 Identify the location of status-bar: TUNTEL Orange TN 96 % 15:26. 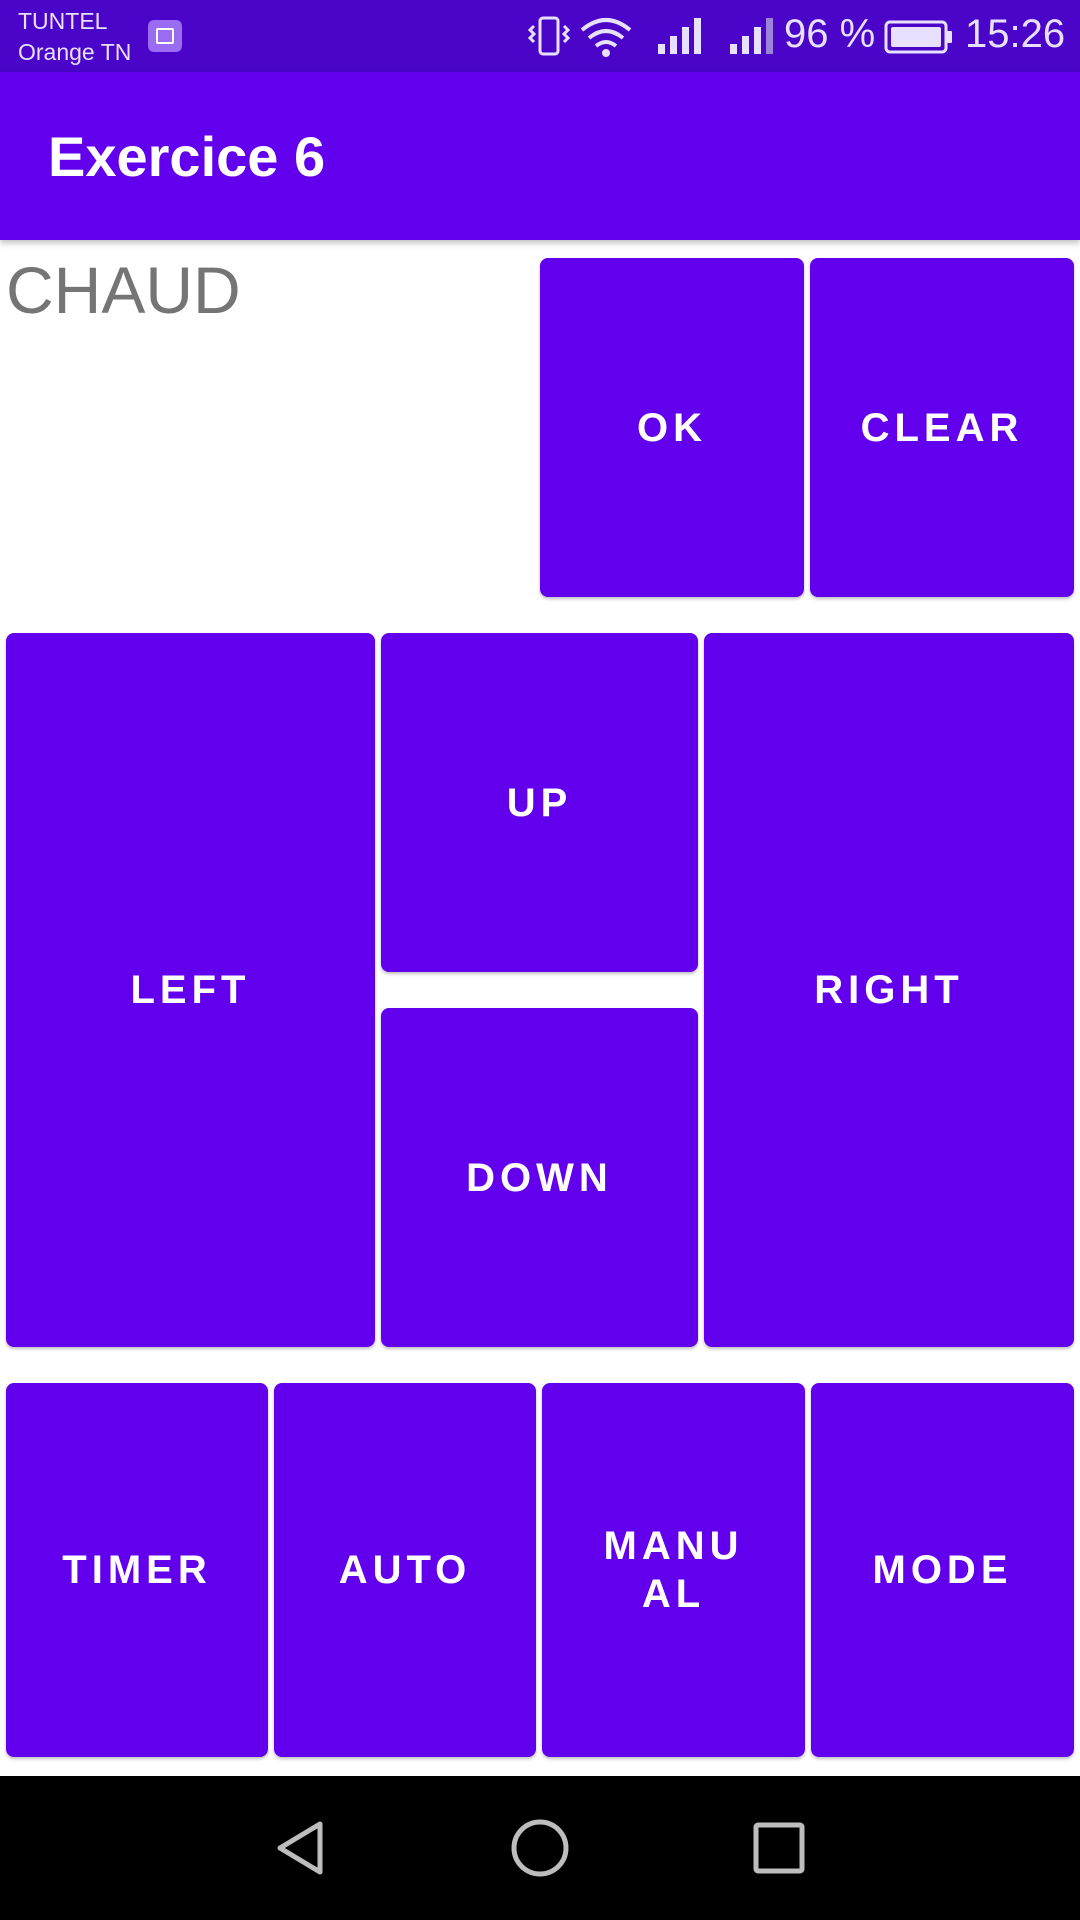
(540, 36).